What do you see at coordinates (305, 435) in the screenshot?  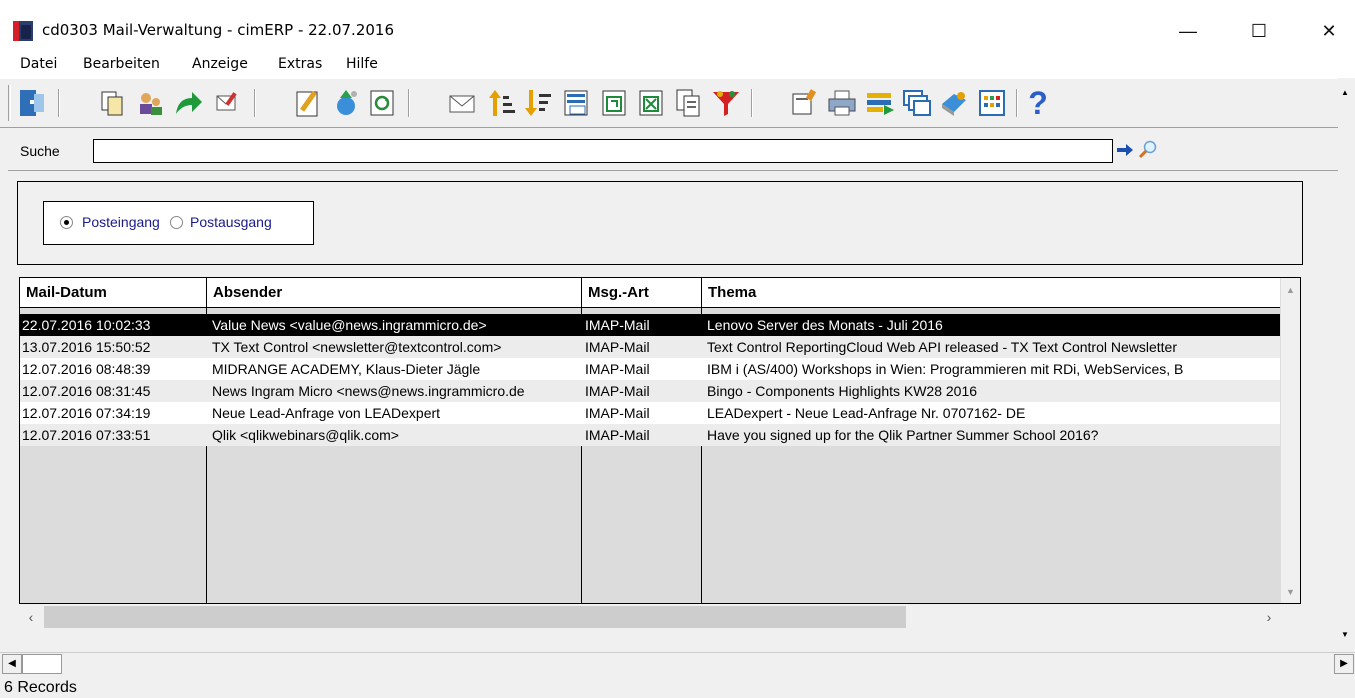 I see `cell-sender: Qlik <qlikwebinars@qlik.com>` at bounding box center [305, 435].